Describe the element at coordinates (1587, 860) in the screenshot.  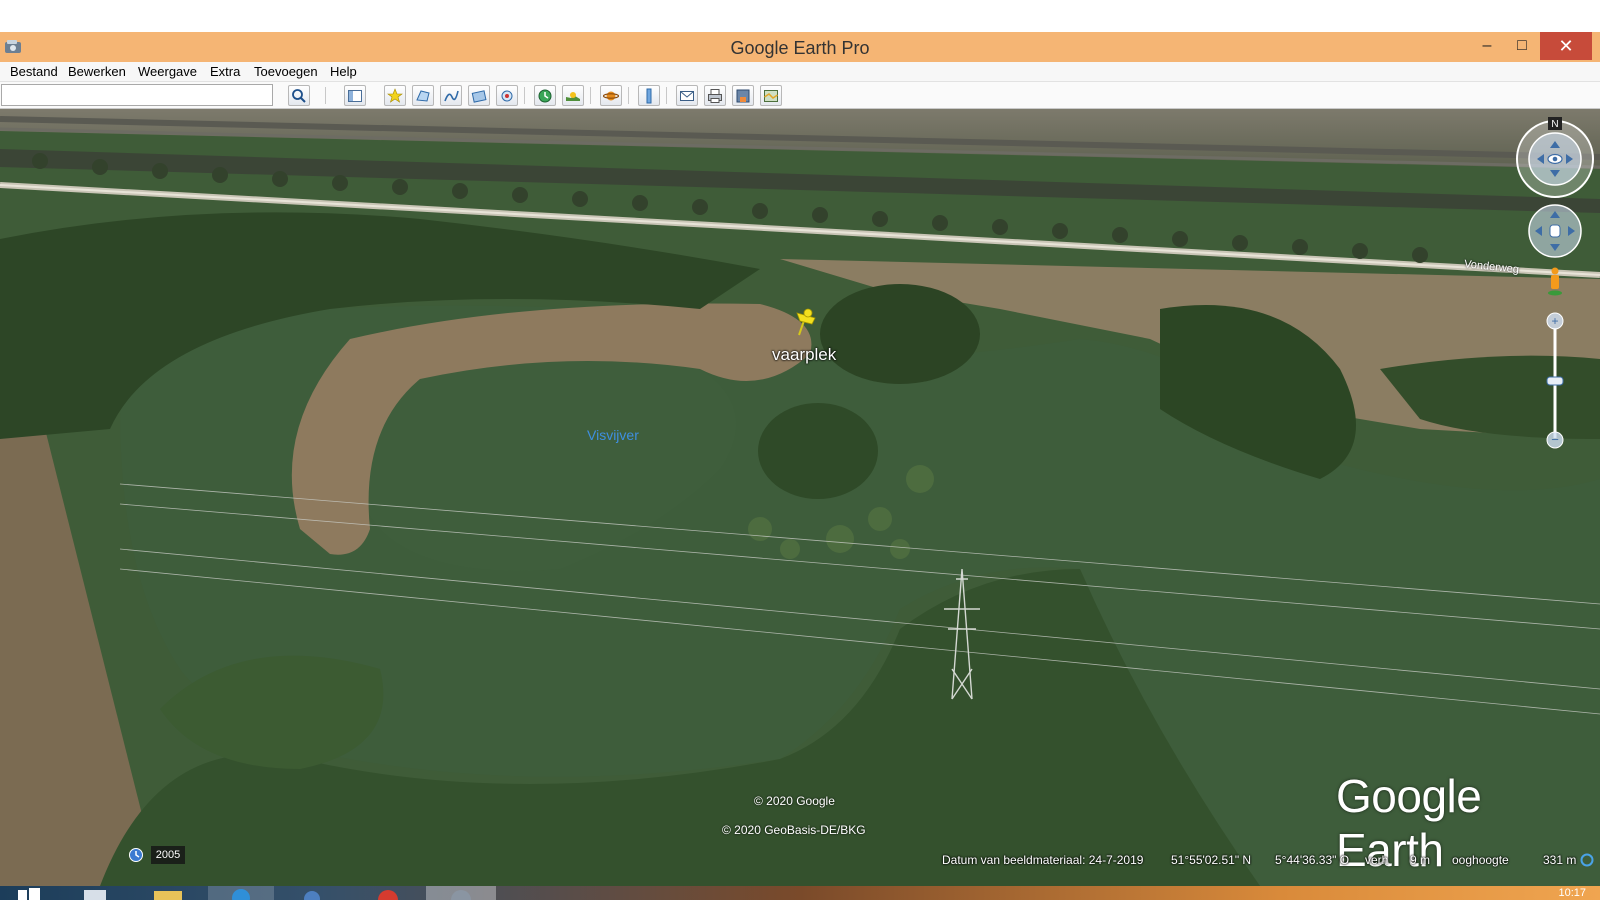
I see `streaming-indicator-icon` at that location.